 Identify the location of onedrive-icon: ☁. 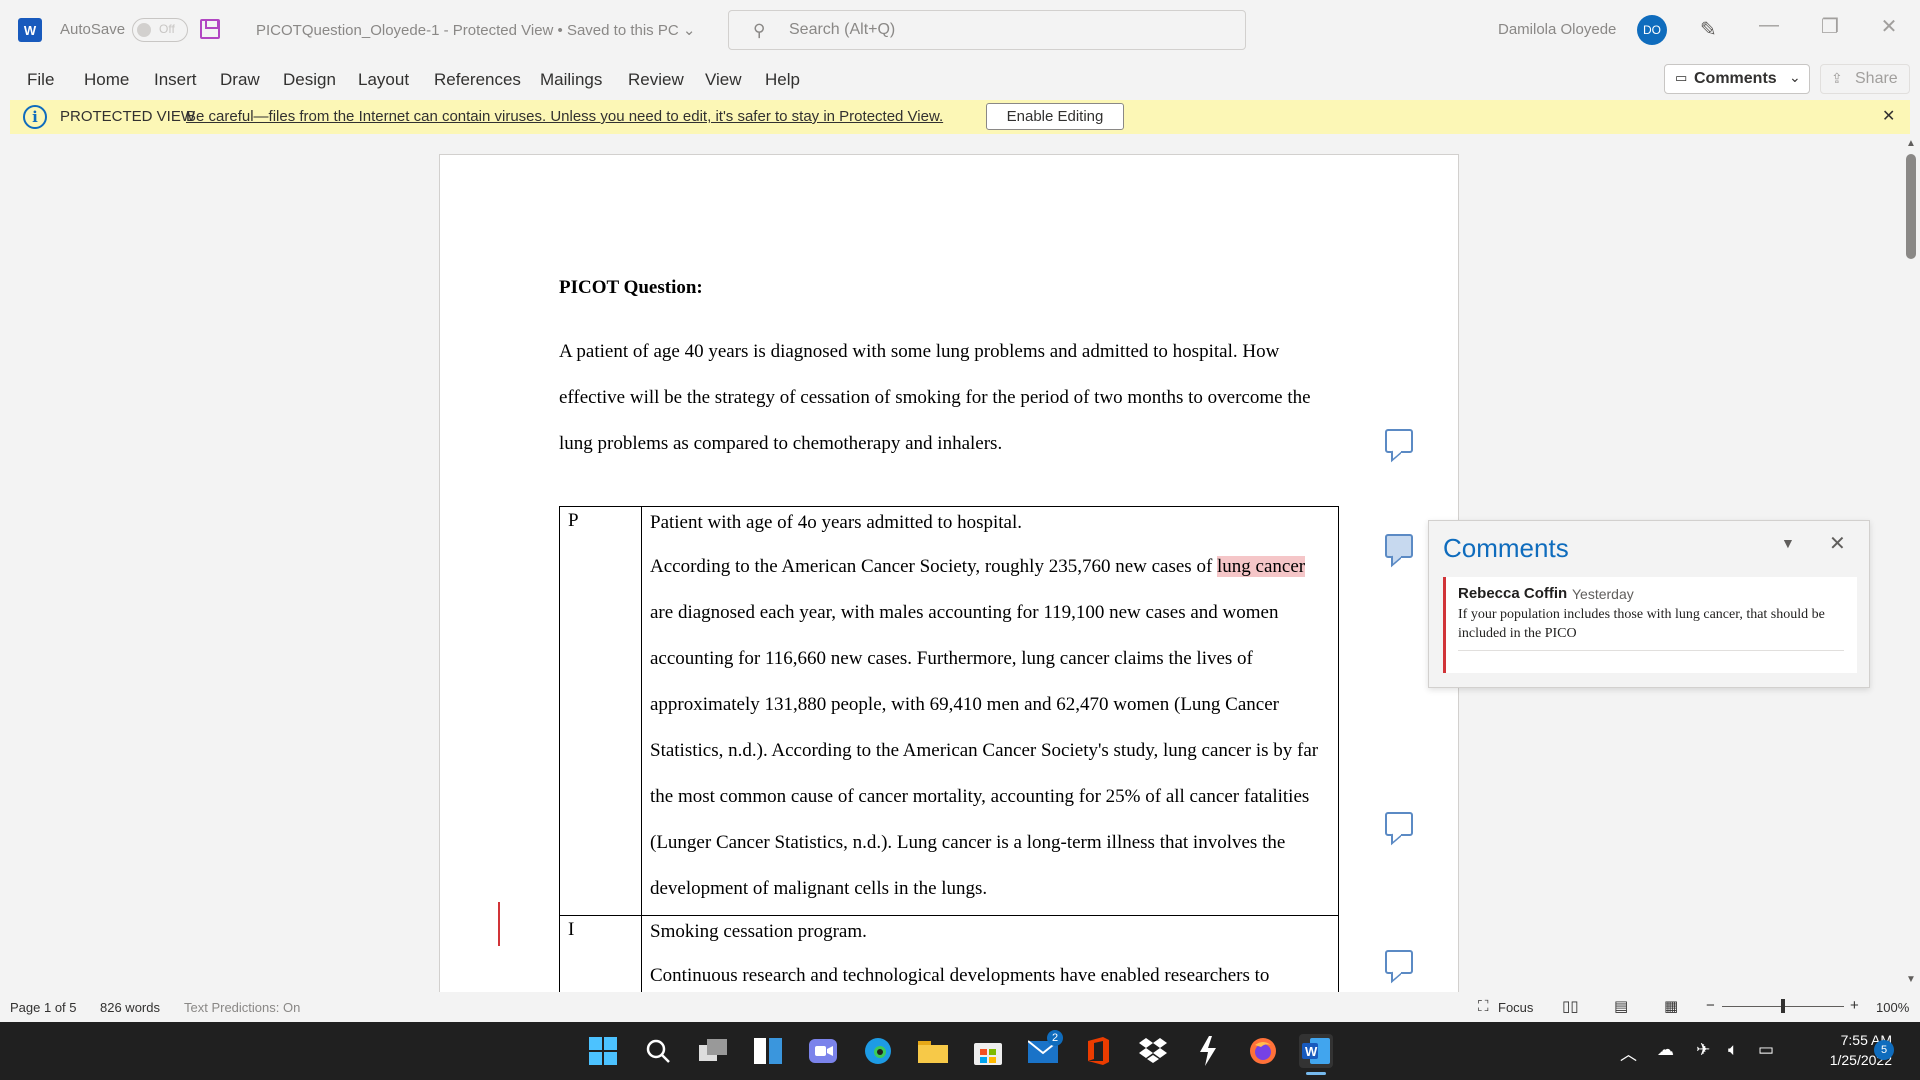
(1665, 1050).